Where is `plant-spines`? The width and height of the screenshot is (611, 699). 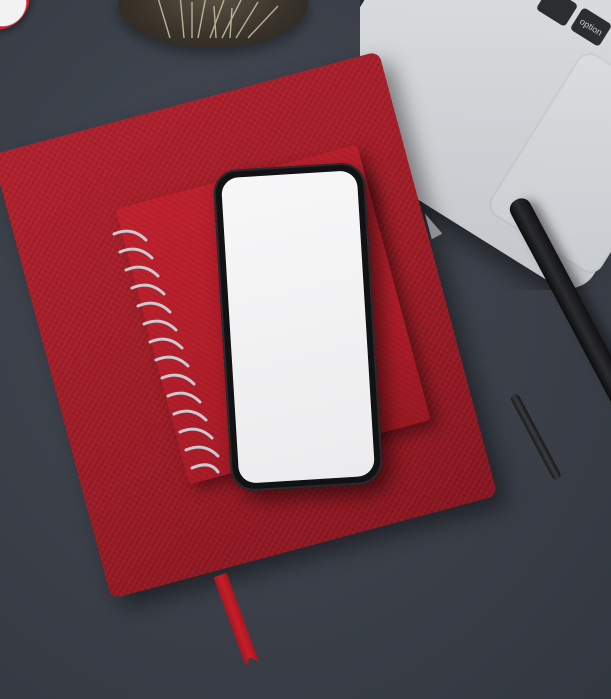 plant-spines is located at coordinates (218, 19).